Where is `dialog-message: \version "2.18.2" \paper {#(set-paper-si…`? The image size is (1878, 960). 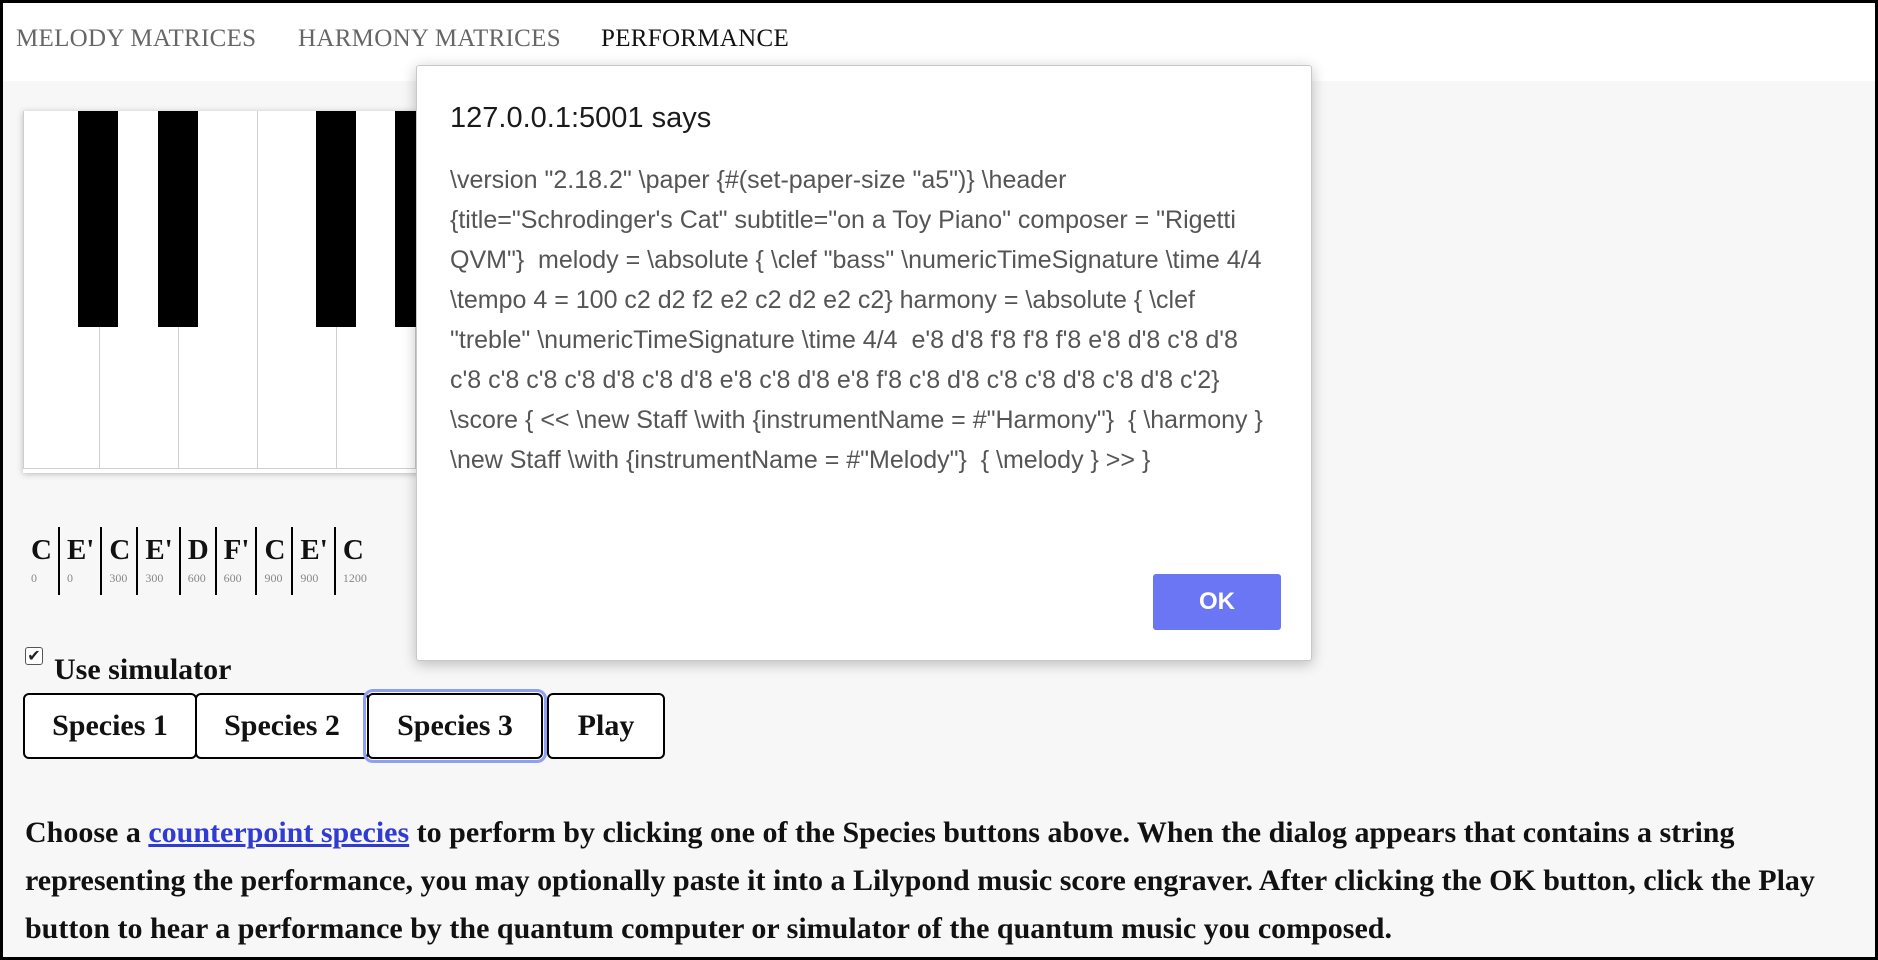
dialog-message: \version "2.18.2" \paper {#(set-paper-si… is located at coordinates (860, 320).